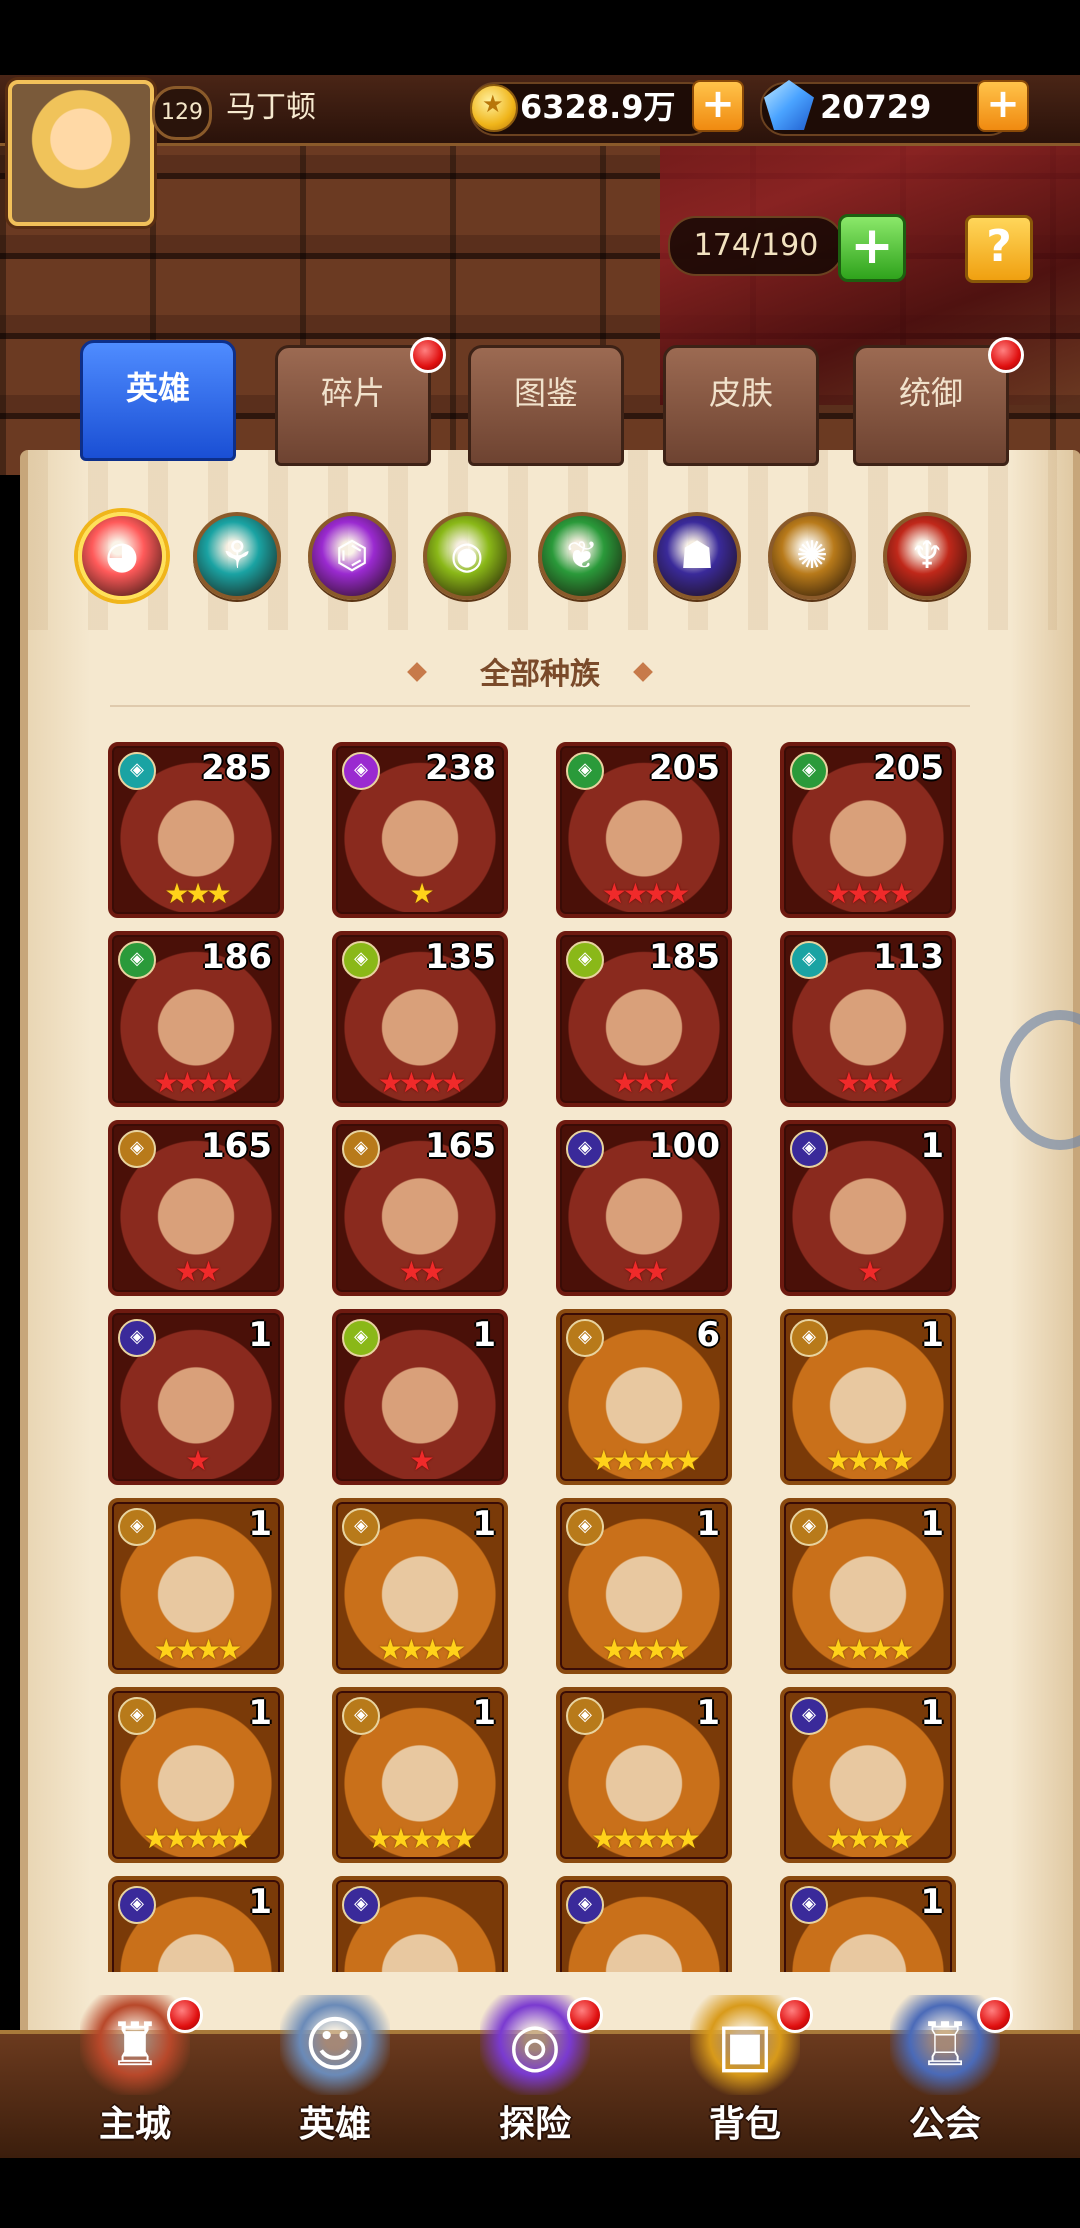  Describe the element at coordinates (196, 830) in the screenshot. I see `hero-card: ◈ 285 ★★★` at that location.